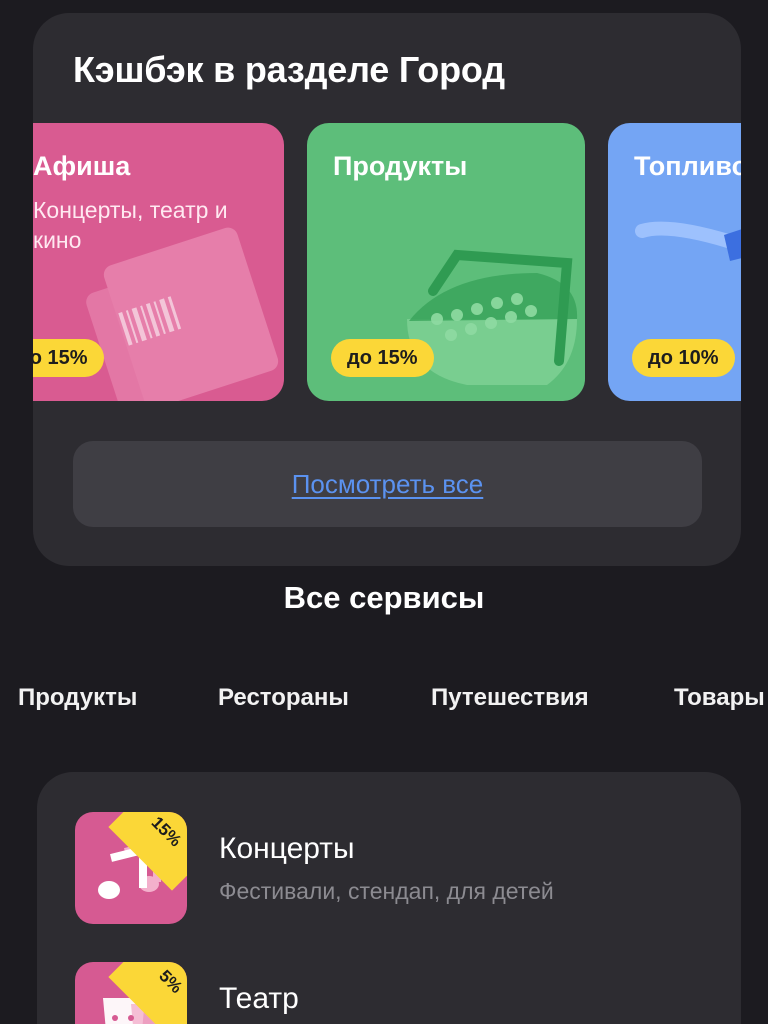 The height and width of the screenshot is (1024, 768). I want to click on cashback-badge: до 10%, so click(683, 358).